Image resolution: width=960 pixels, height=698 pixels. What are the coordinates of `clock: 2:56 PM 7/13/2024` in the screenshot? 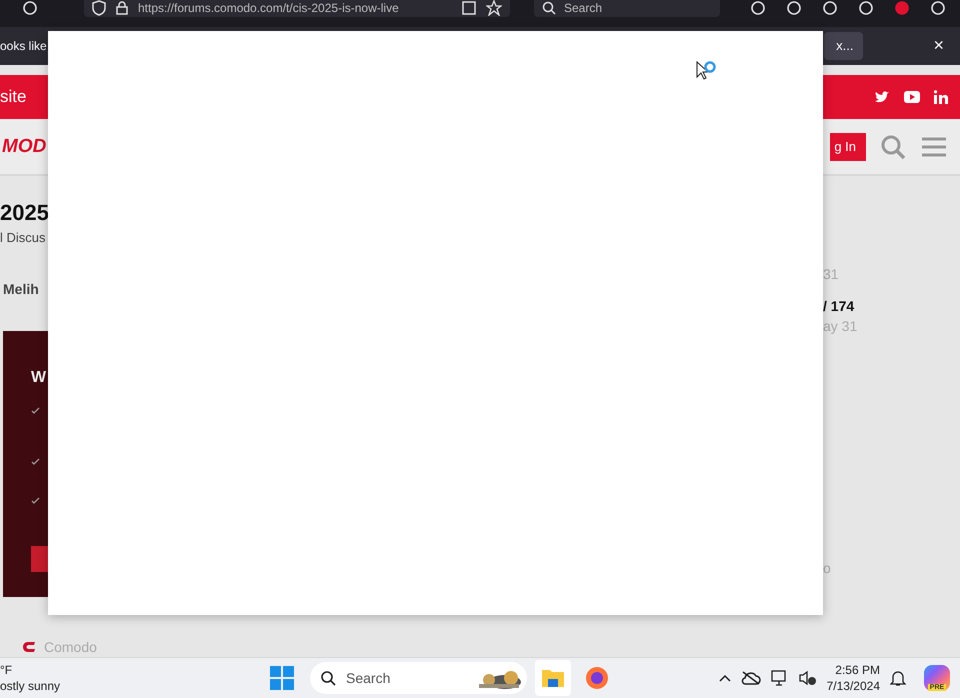 It's located at (853, 678).